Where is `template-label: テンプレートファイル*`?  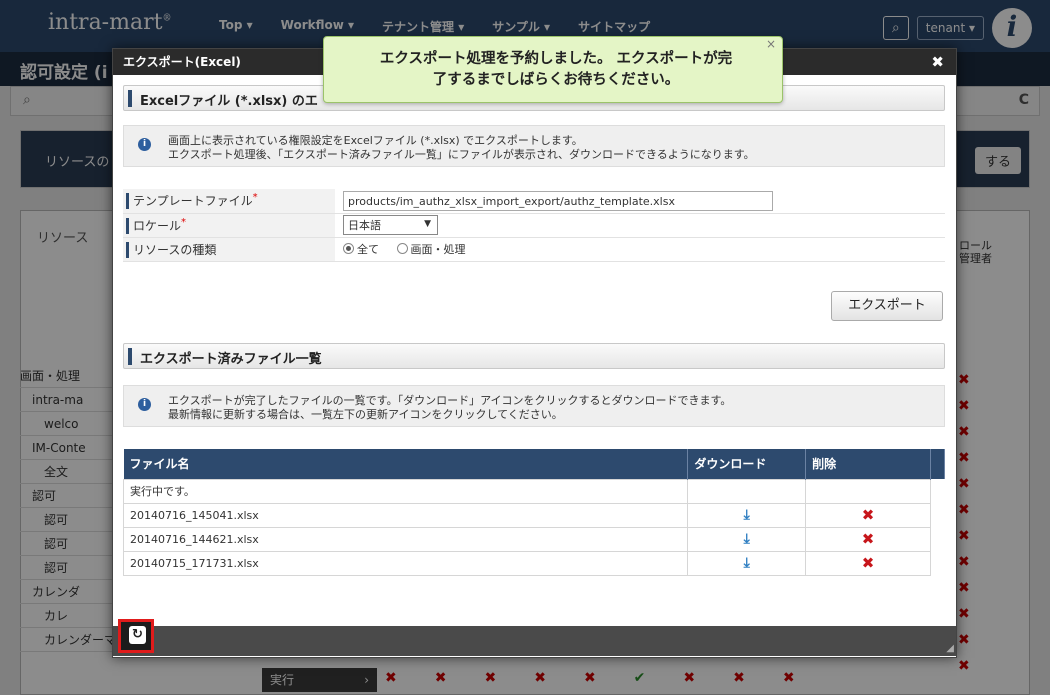
template-label: テンプレートファイル* is located at coordinates (229, 201).